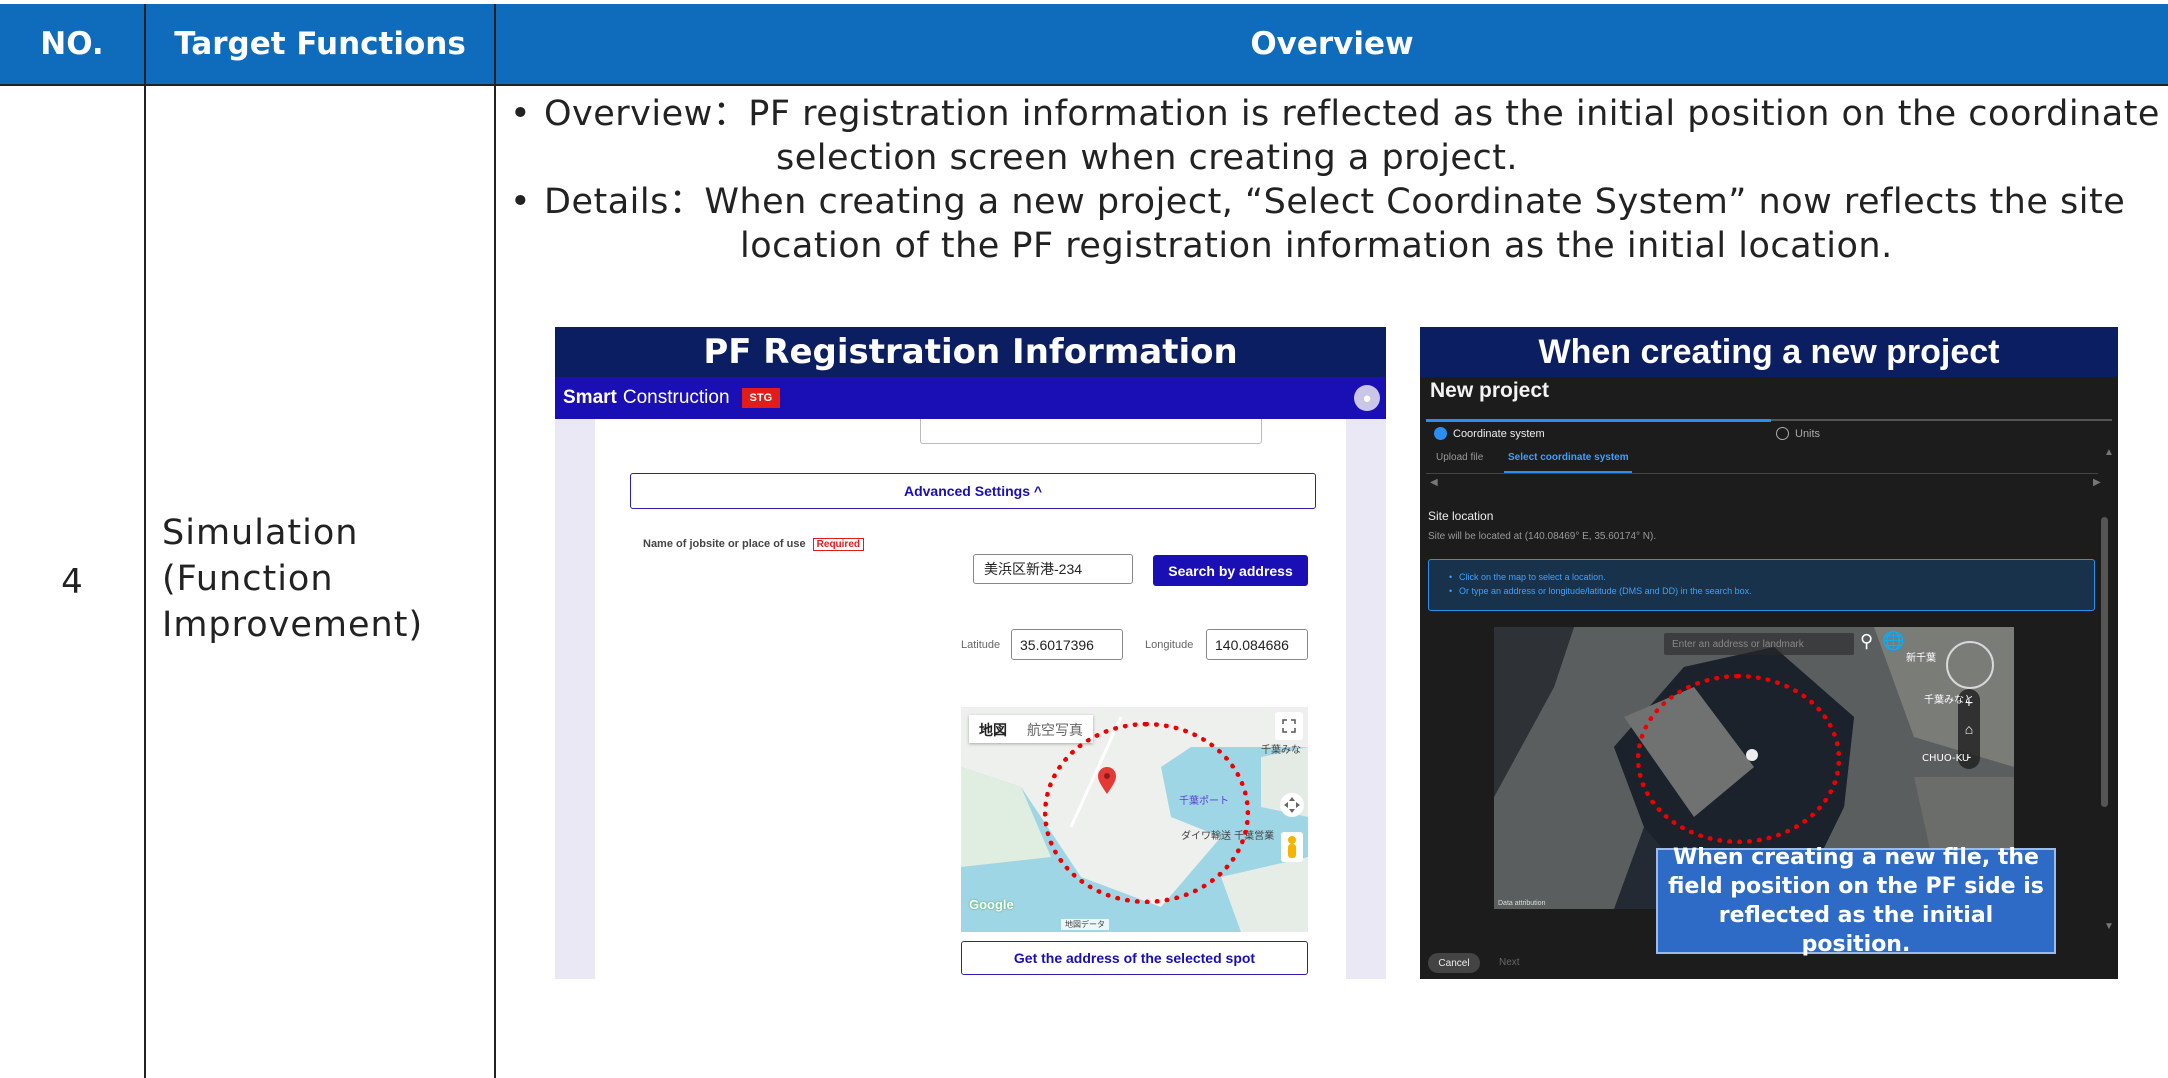  What do you see at coordinates (1568, 457) in the screenshot?
I see `tab-select-coordinate-system: Select coordinate system` at bounding box center [1568, 457].